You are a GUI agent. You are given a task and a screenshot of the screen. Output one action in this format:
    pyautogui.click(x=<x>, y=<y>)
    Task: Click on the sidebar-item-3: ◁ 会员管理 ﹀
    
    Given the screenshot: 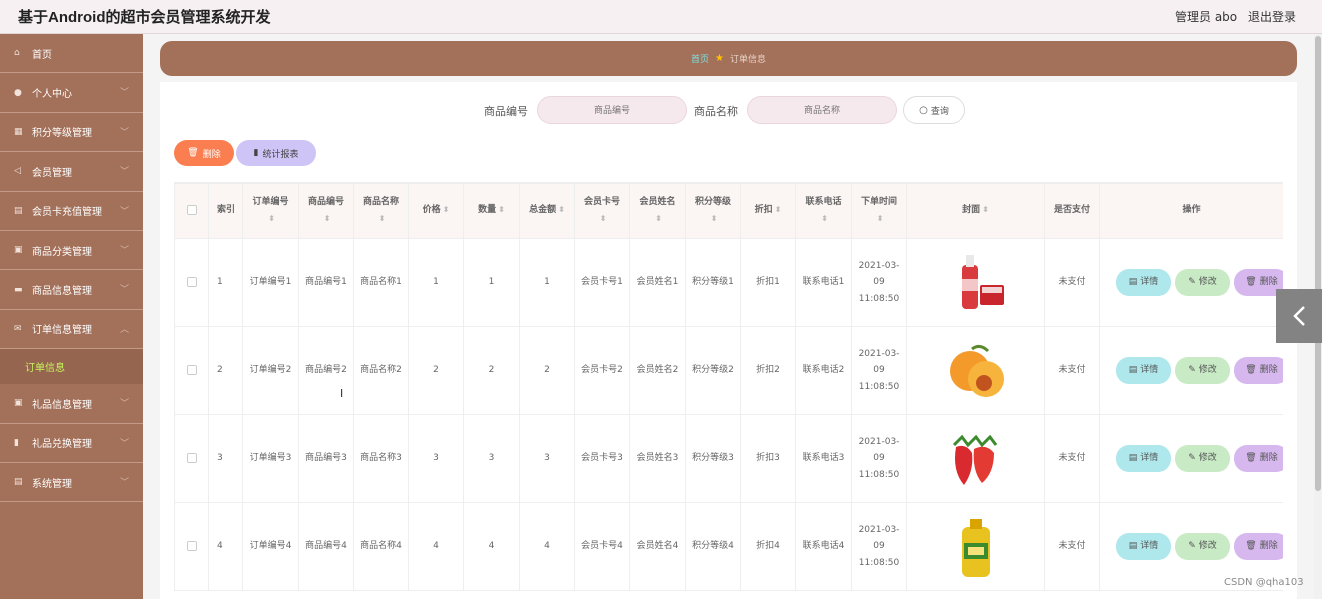 What is the action you would take?
    pyautogui.click(x=71, y=172)
    